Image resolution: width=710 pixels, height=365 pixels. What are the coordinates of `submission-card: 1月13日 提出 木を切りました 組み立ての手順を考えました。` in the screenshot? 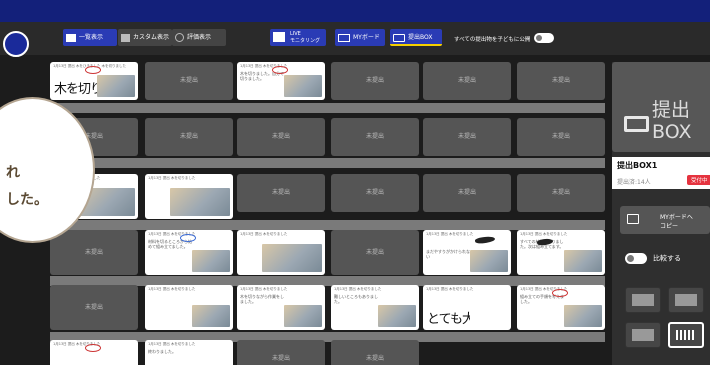 It's located at (561, 307).